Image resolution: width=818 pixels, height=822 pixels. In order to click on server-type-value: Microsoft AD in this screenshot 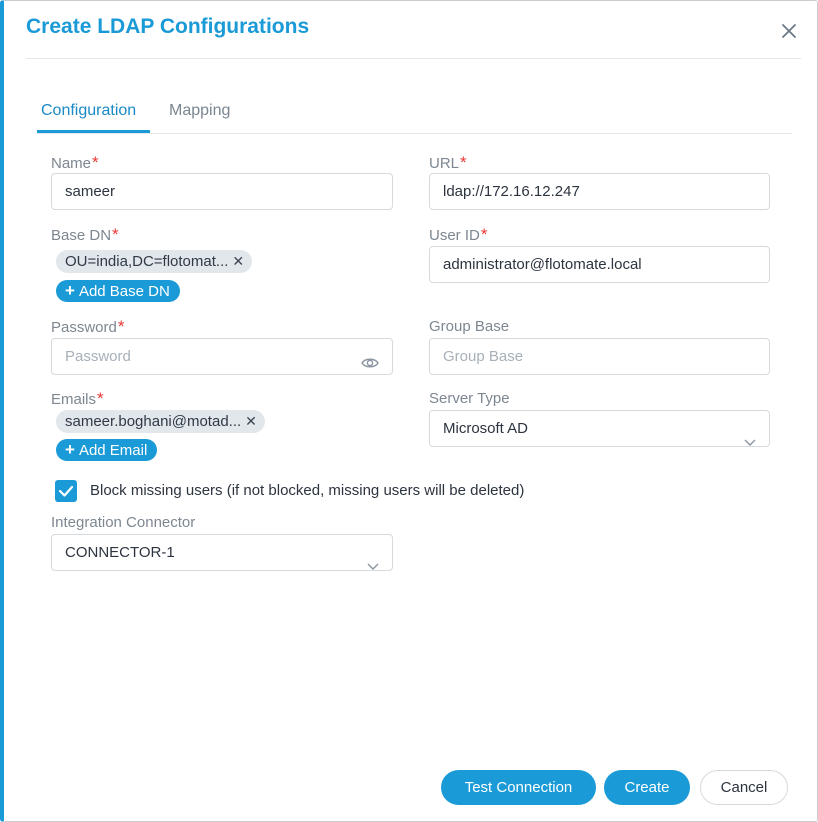, I will do `click(486, 428)`.